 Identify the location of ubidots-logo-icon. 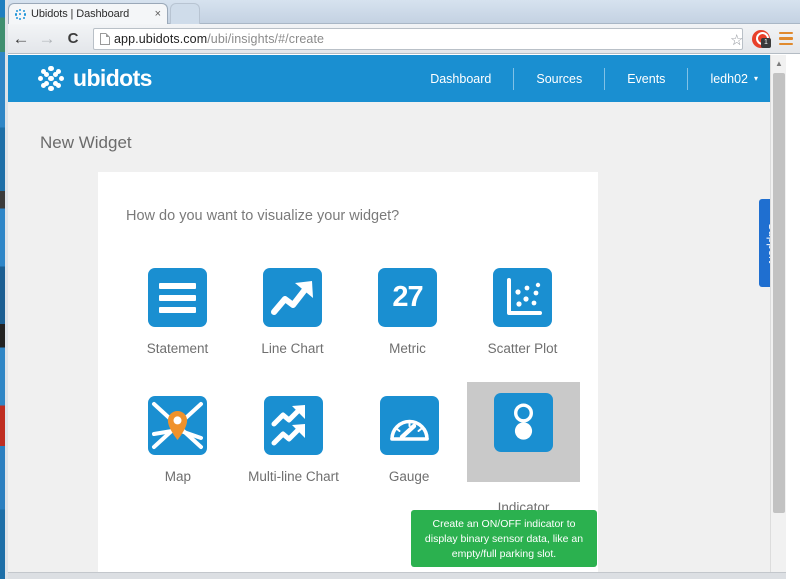
(51, 78).